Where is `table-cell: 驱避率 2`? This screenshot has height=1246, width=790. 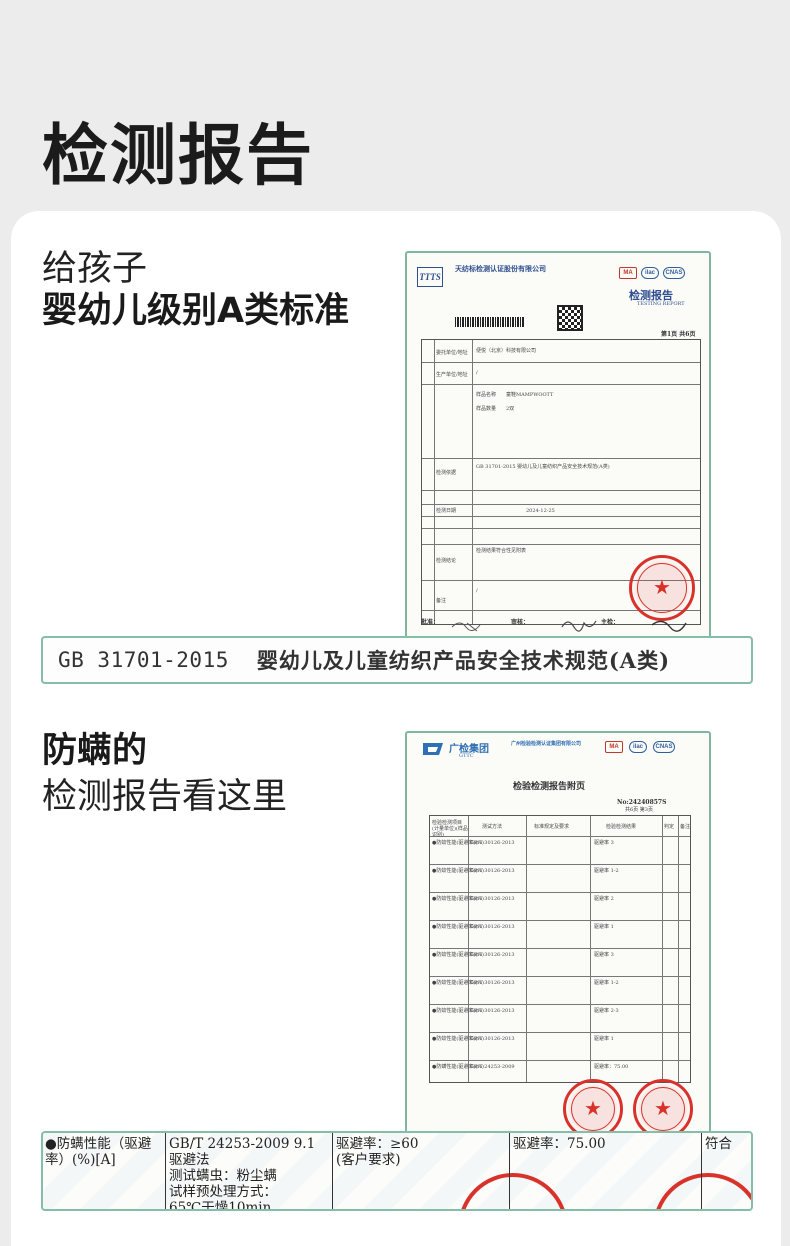
table-cell: 驱避率 2 is located at coordinates (604, 899).